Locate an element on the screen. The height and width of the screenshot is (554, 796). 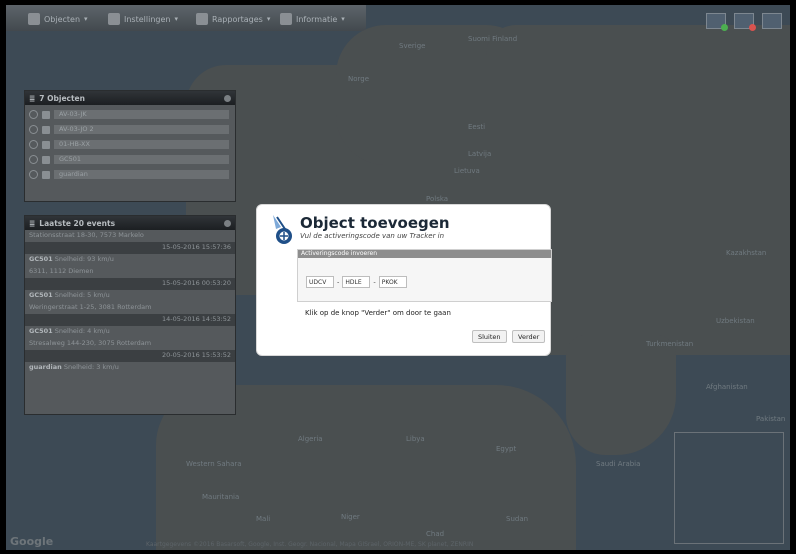
menu-label: Rapportages is located at coordinates (237, 19).